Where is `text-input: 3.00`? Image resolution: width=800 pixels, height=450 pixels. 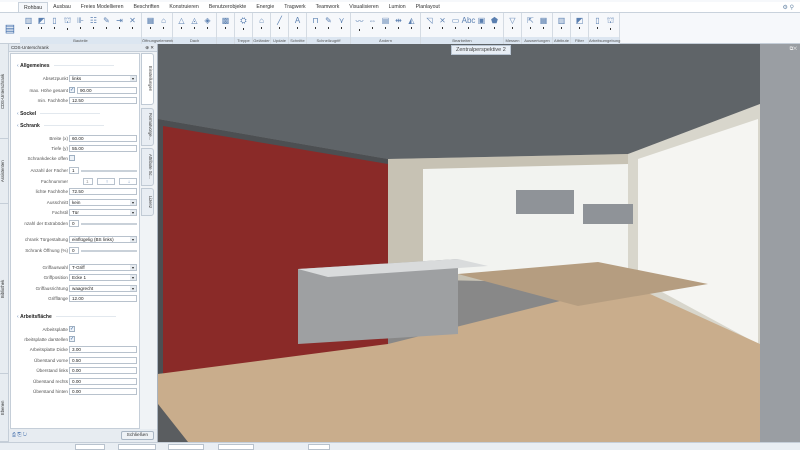 text-input: 3.00 is located at coordinates (103, 349).